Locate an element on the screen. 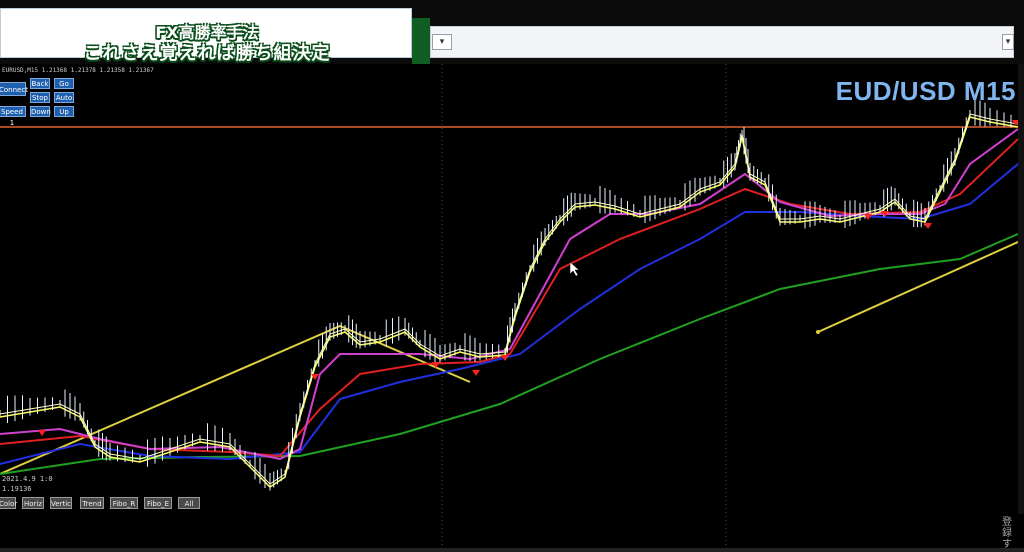  banner-accent is located at coordinates (421, 41).